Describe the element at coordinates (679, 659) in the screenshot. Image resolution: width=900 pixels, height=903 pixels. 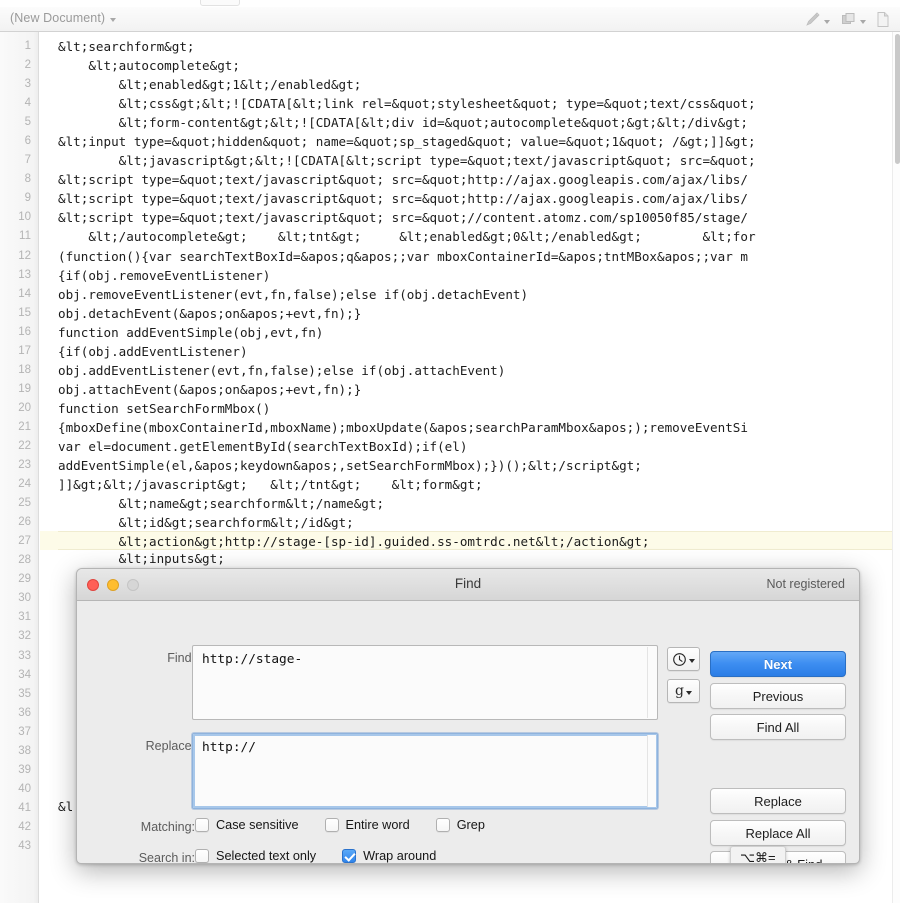
I see `history-clock-icon` at that location.